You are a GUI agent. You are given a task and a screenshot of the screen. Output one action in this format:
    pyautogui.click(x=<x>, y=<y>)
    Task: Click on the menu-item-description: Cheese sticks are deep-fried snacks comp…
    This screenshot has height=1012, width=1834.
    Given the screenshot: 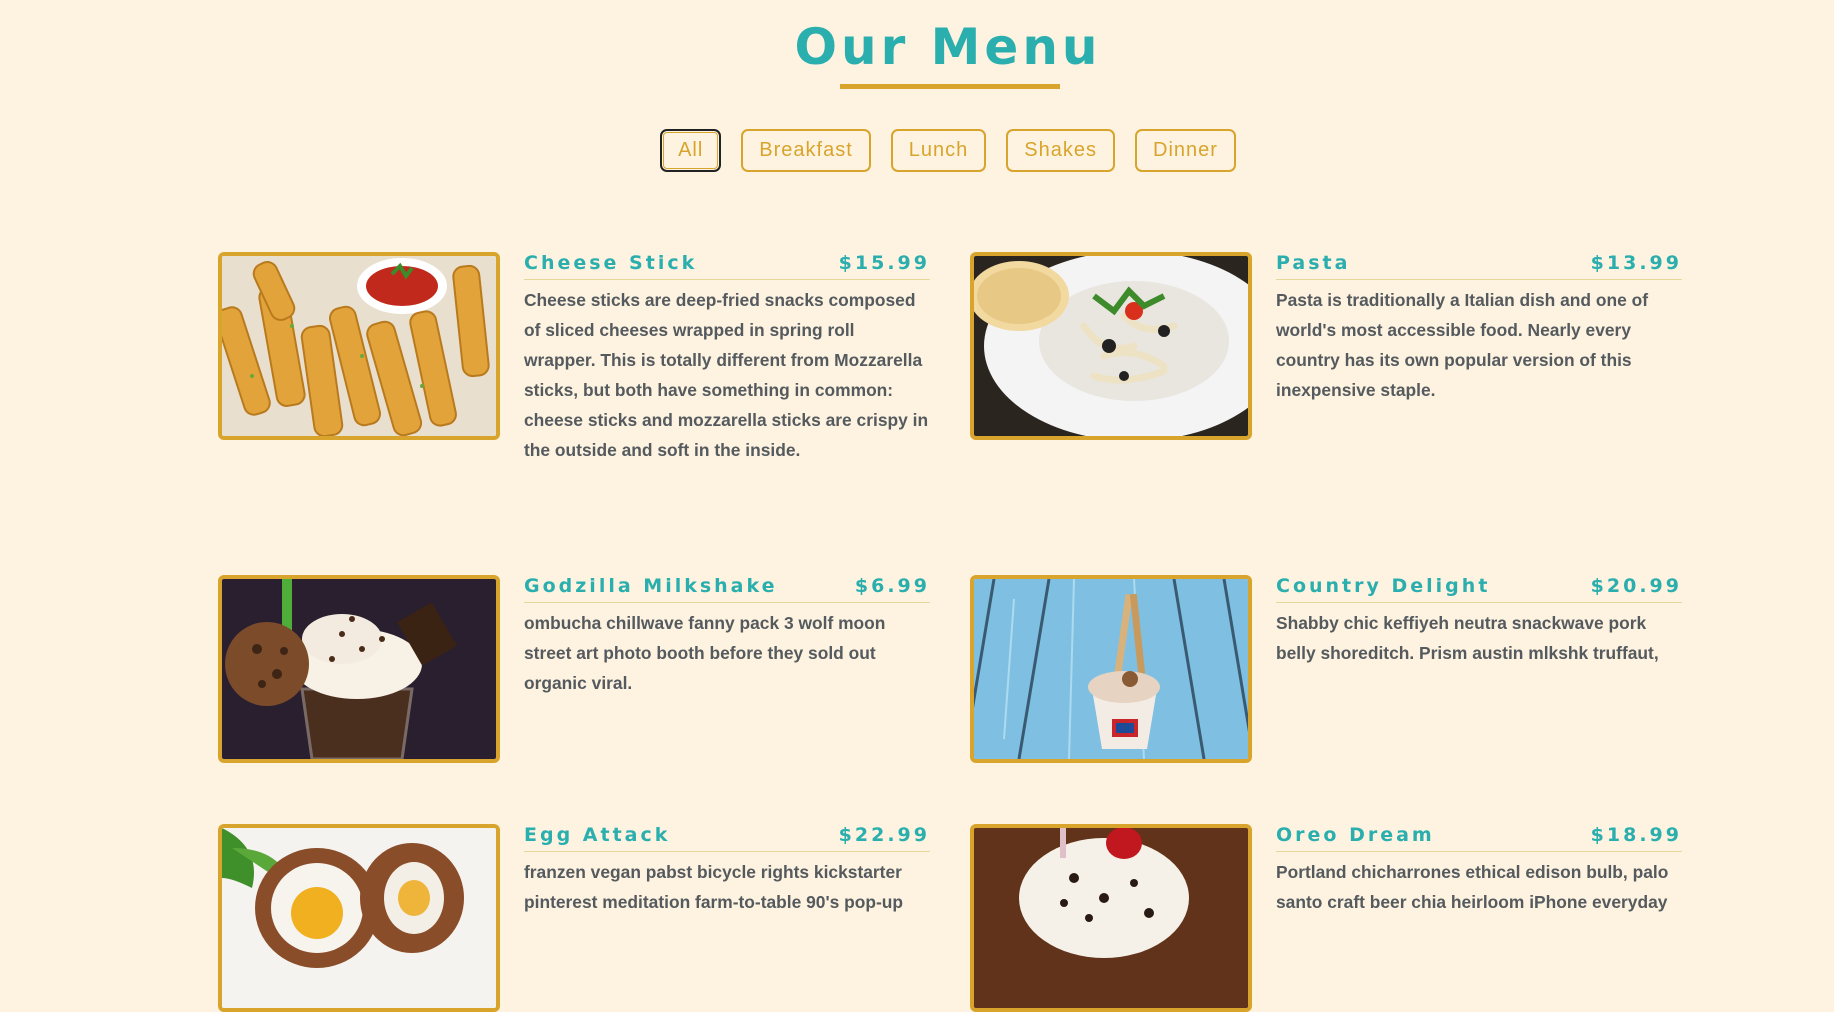 What is the action you would take?
    pyautogui.click(x=726, y=375)
    